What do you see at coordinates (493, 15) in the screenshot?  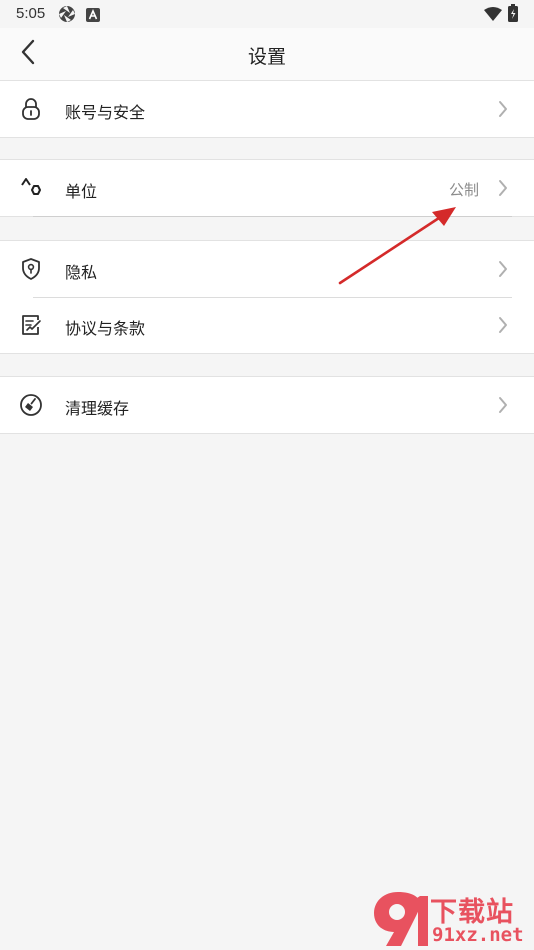 I see `wifi-icon` at bounding box center [493, 15].